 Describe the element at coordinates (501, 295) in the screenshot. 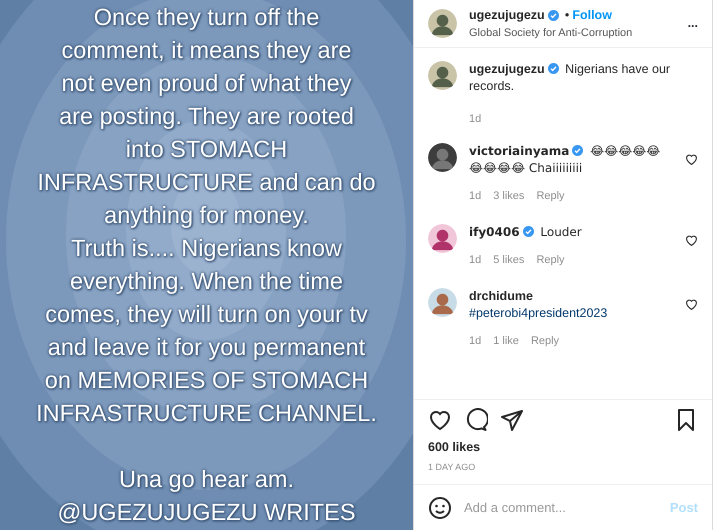

I see `username: drchidume` at that location.